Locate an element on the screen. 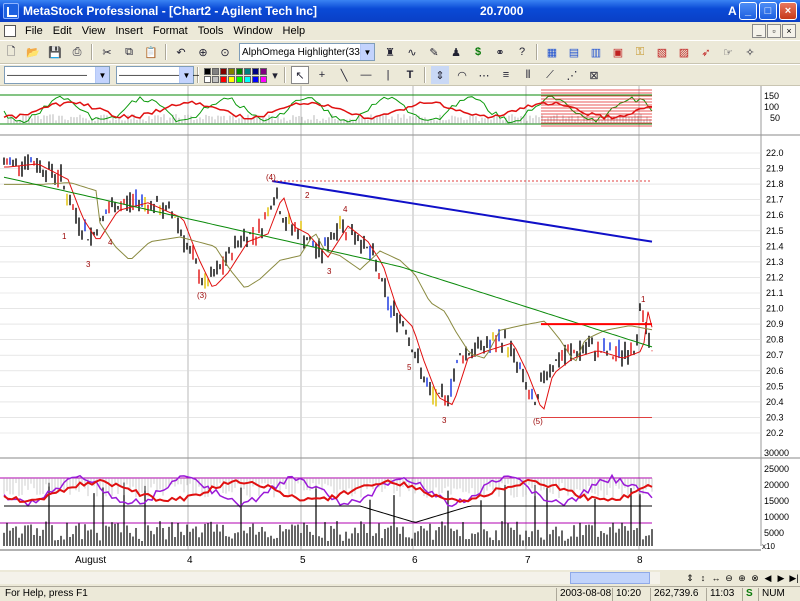 The height and width of the screenshot is (601, 800). time-zones-icon: ⦀ is located at coordinates (528, 75).